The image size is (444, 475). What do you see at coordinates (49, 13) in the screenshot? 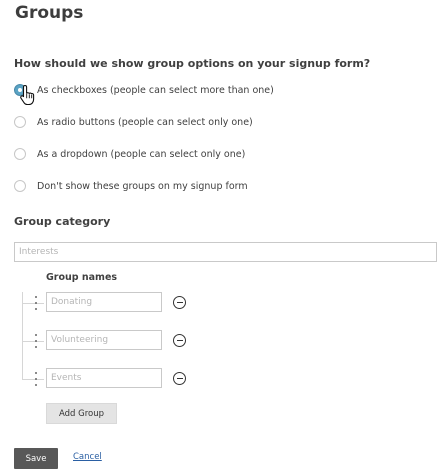
I see `page-title: Groups` at bounding box center [49, 13].